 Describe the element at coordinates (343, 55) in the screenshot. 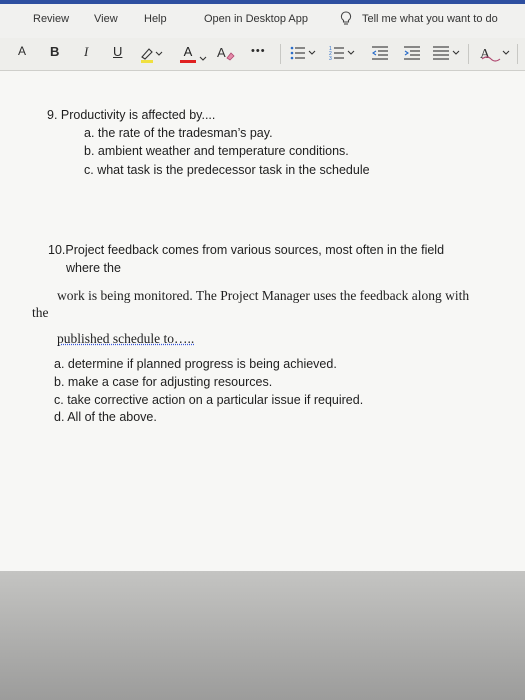

I see `numbered-list-icon: 1 2 3` at that location.